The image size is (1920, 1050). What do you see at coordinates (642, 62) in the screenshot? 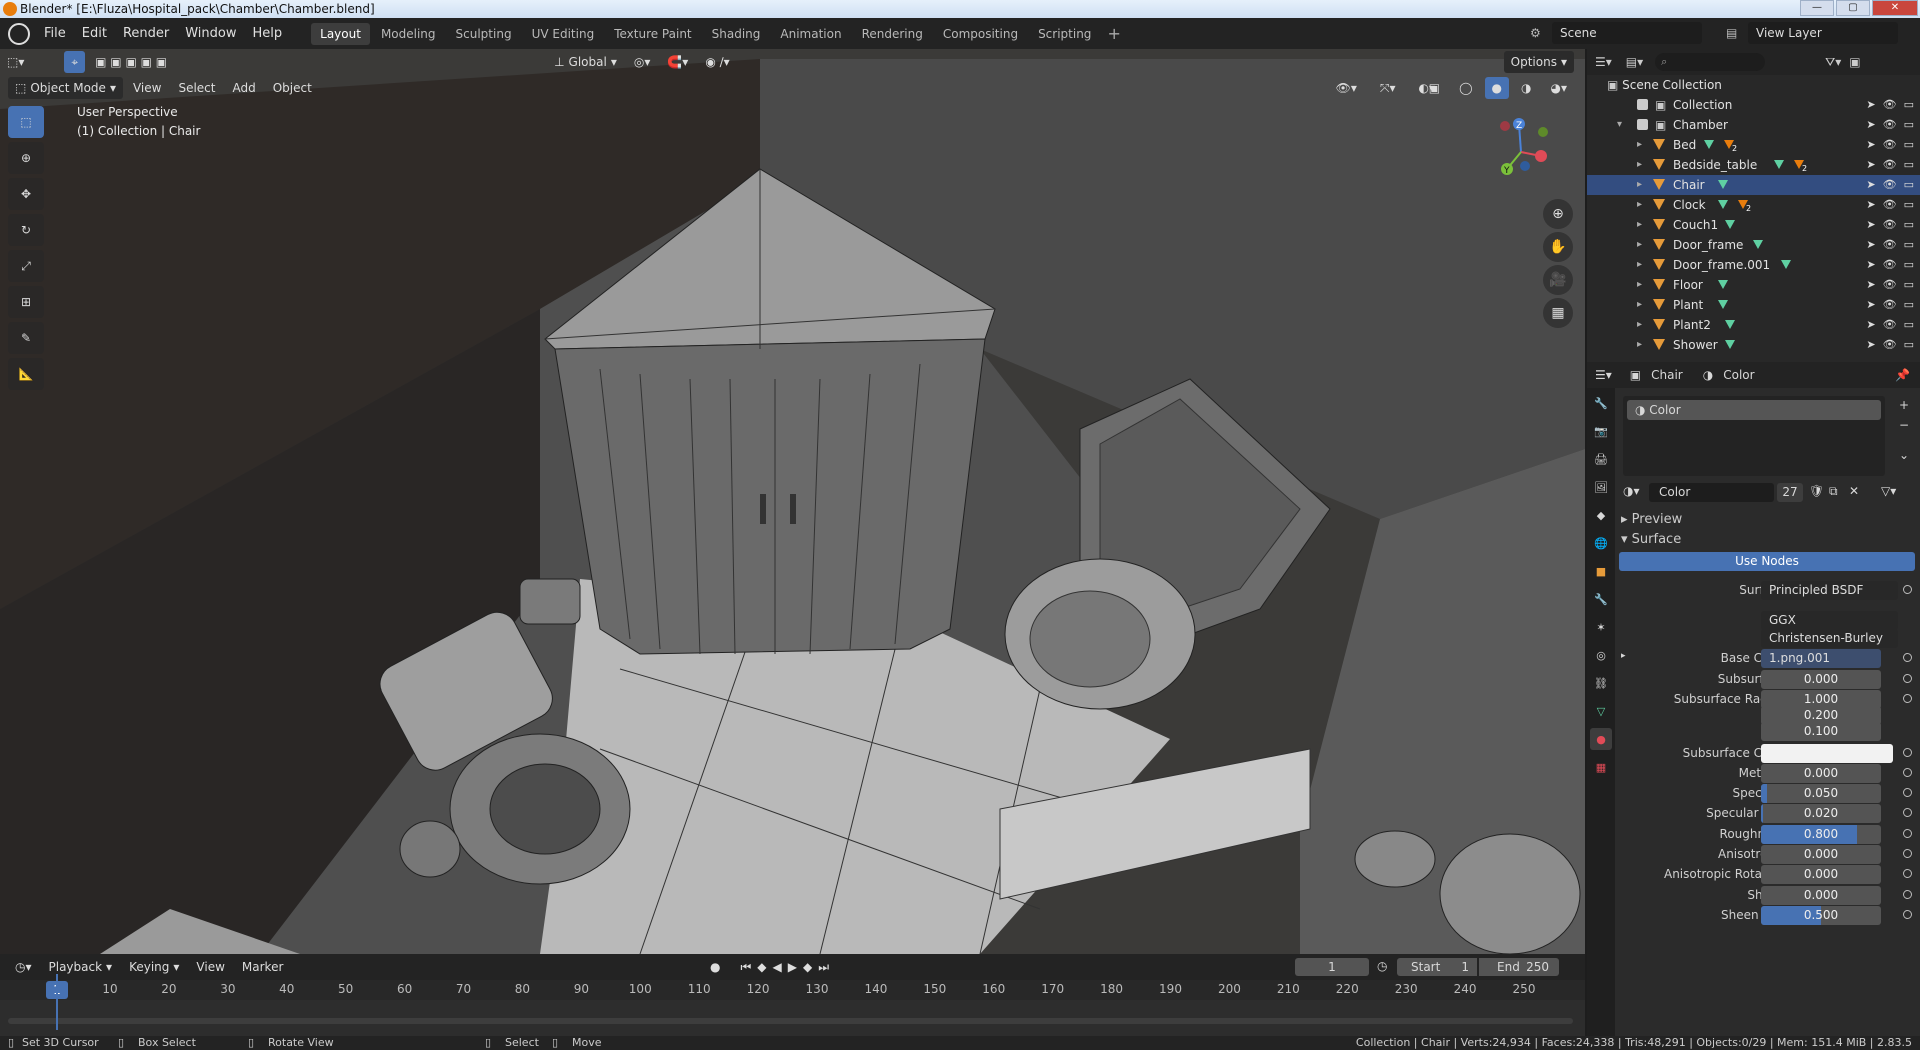
I see `pivot-icon: ◎▾` at bounding box center [642, 62].